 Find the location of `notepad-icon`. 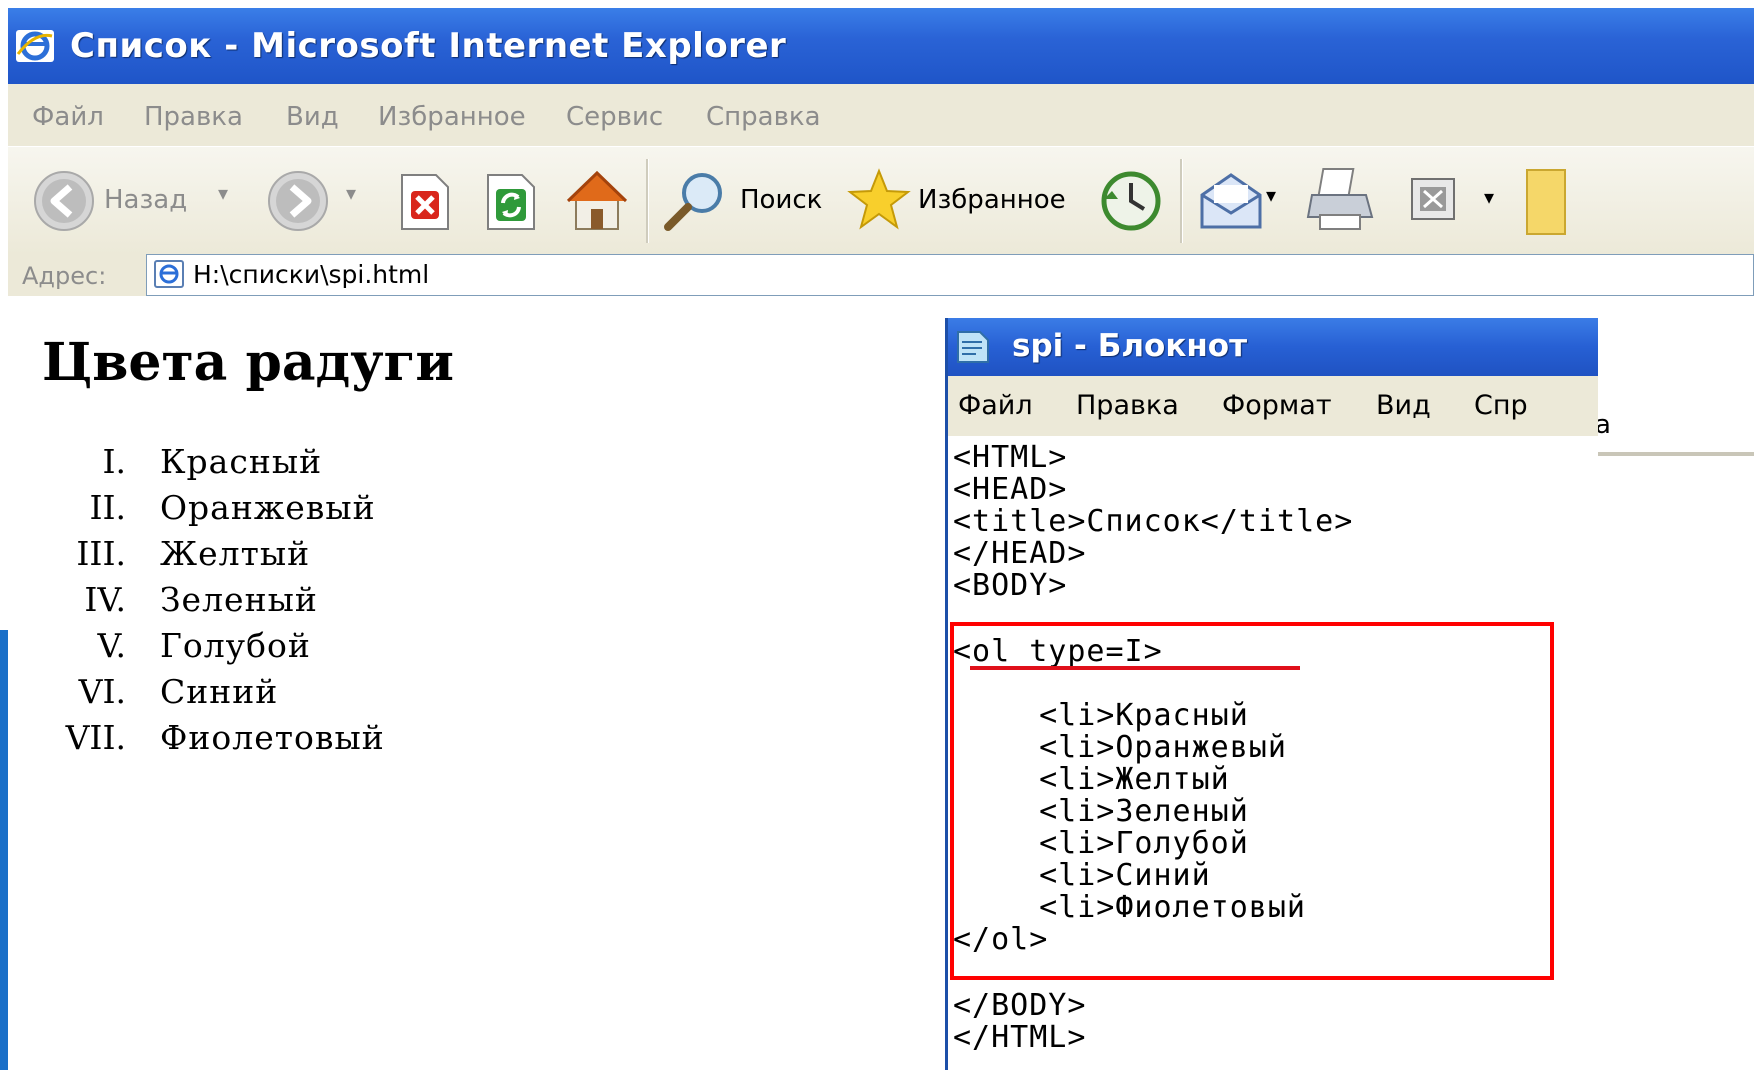

notepad-icon is located at coordinates (973, 347).